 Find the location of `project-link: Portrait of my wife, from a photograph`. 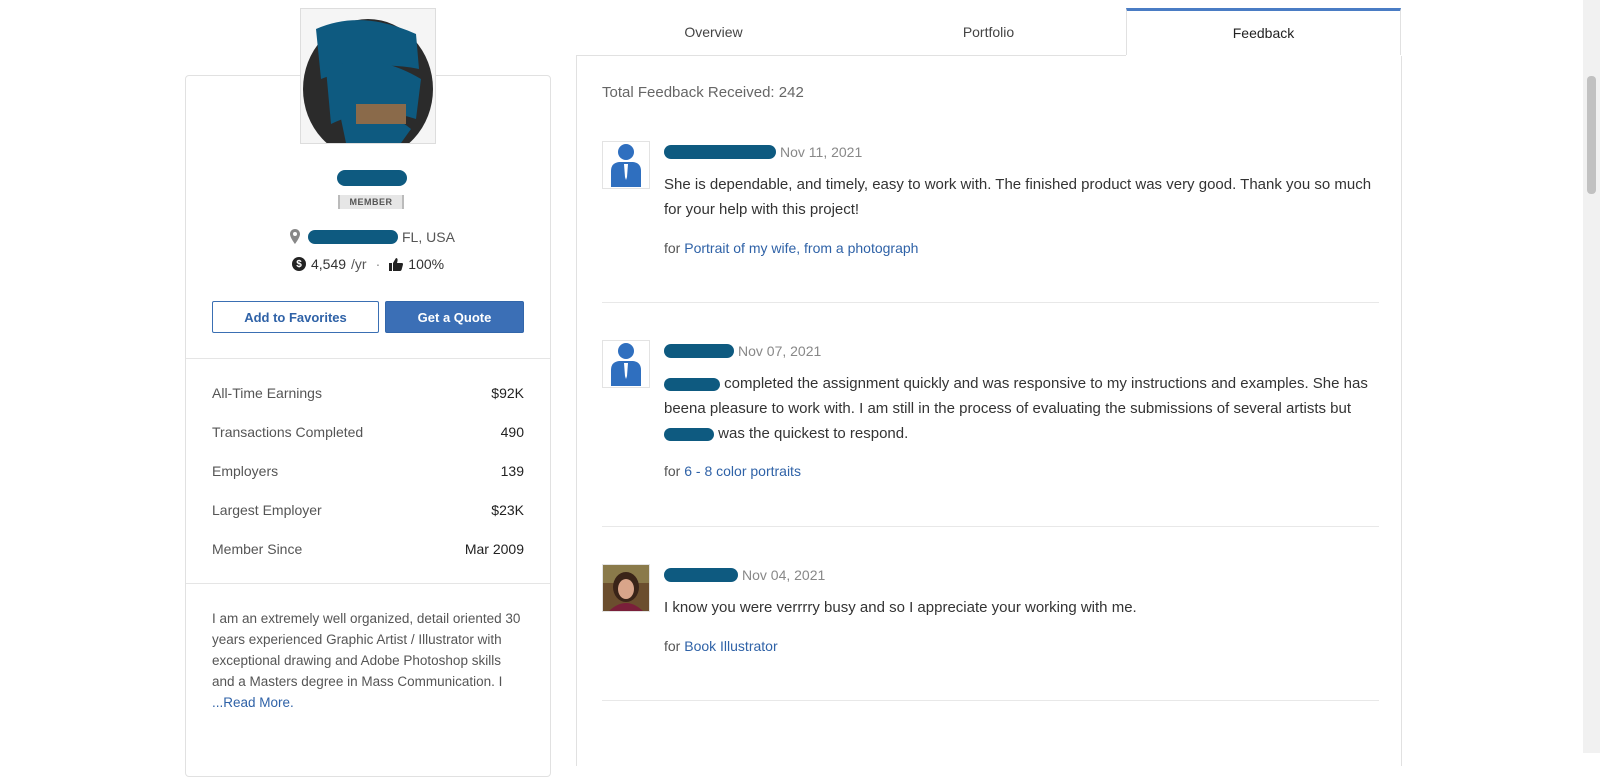

project-link: Portrait of my wife, from a photograph is located at coordinates (801, 248).